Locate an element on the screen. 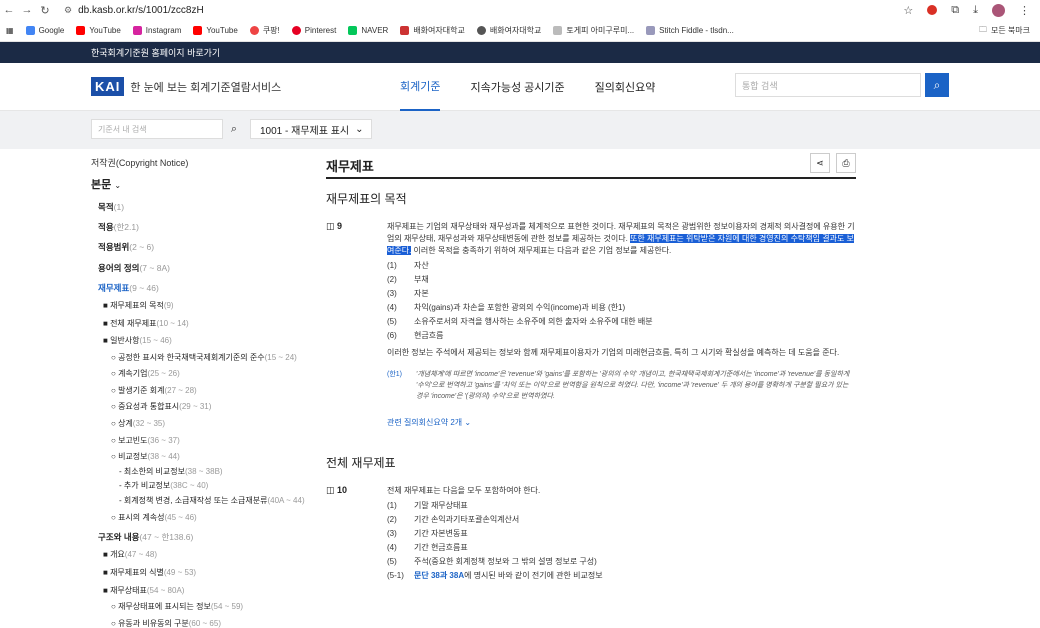  toc-item: ○ 공정한 표시와 한국채택국제회계기준의 준수(15 ~ 24) is located at coordinates (213, 358).